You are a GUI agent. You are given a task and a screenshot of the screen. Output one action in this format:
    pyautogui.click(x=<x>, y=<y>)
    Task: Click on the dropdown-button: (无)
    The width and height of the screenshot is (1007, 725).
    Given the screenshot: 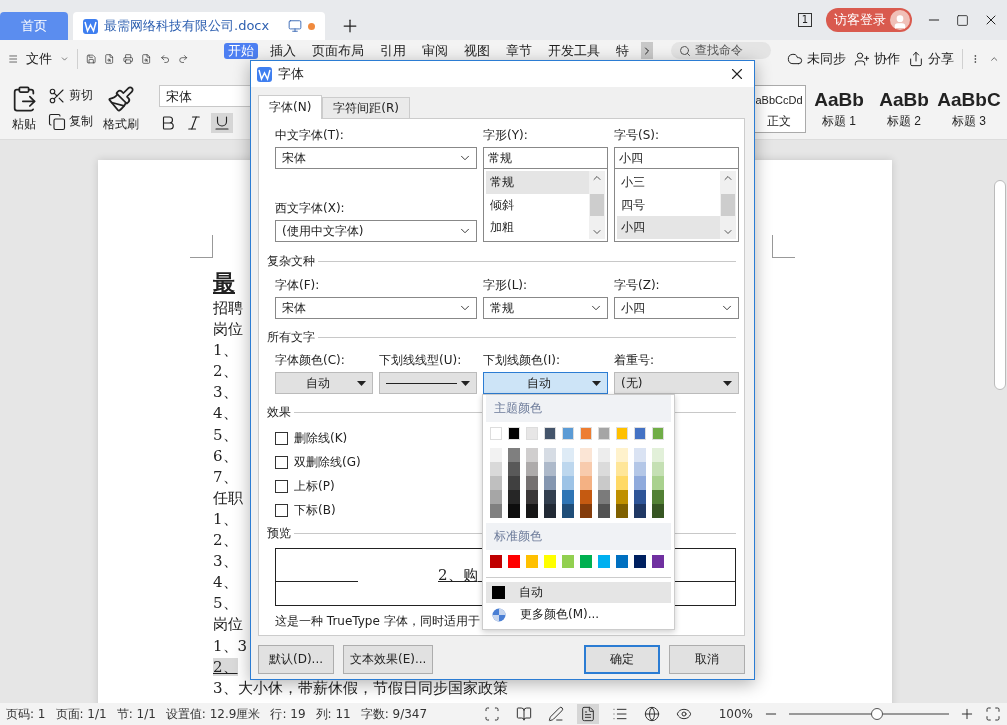 What is the action you would take?
    pyautogui.click(x=676, y=383)
    